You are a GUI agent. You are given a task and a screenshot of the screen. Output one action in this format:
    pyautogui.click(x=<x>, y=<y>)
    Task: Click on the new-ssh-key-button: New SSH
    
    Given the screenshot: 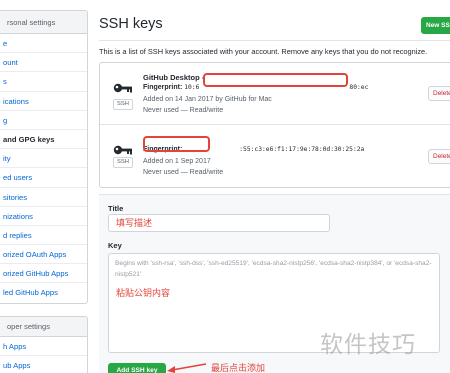 What is the action you would take?
    pyautogui.click(x=435, y=25)
    